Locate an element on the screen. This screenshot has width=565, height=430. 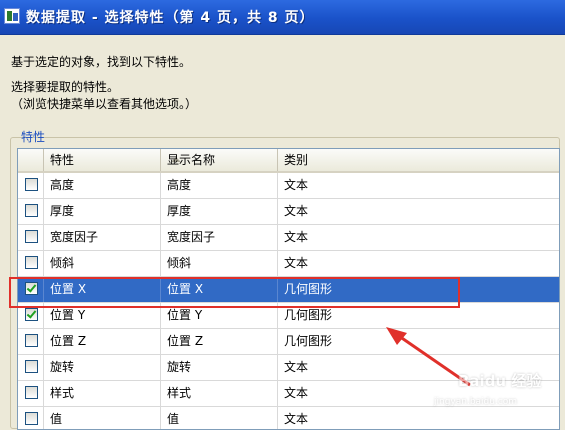
watermark-text: Baidu 经验 is located at coordinates (500, 381).